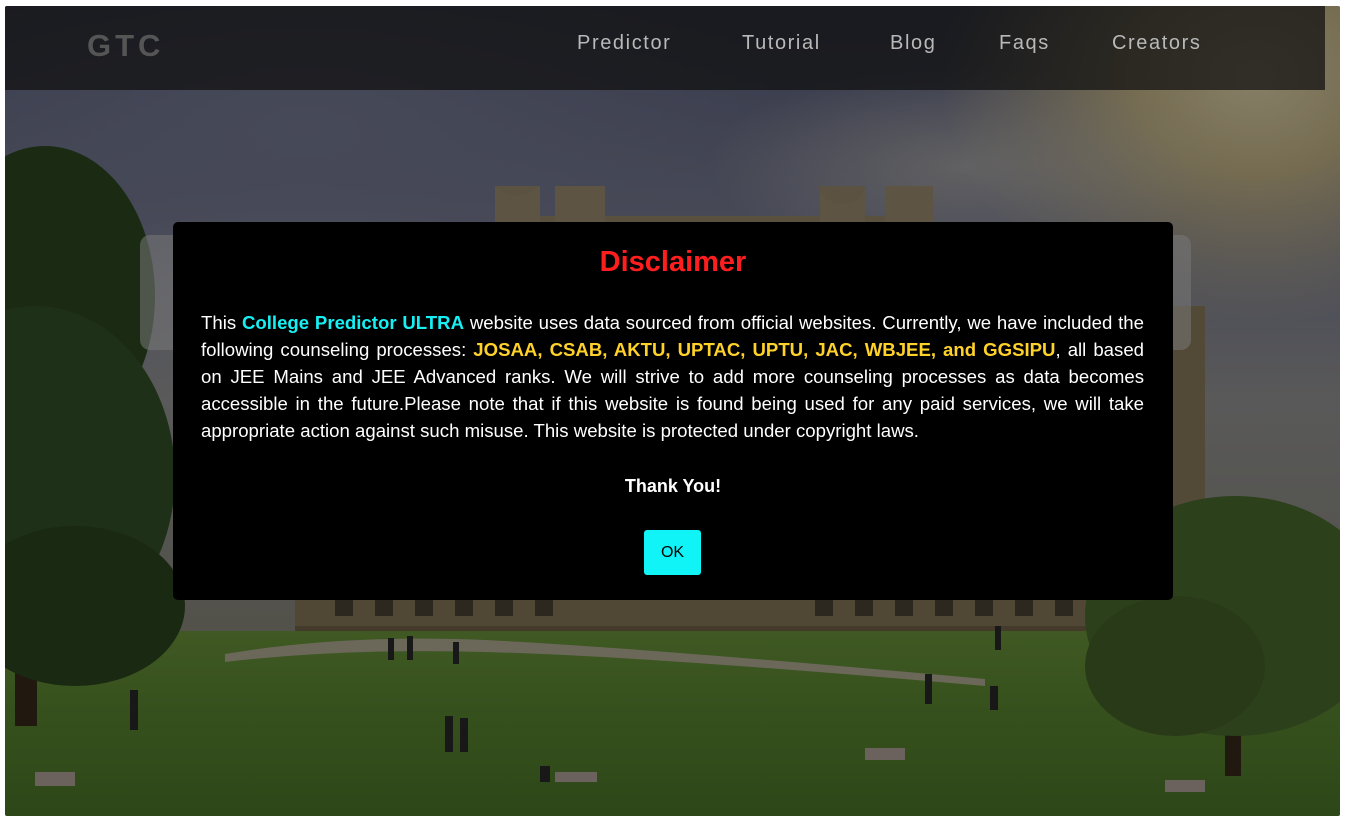 Image resolution: width=1346 pixels, height=821 pixels. I want to click on body-text-1: This, so click(221, 322).